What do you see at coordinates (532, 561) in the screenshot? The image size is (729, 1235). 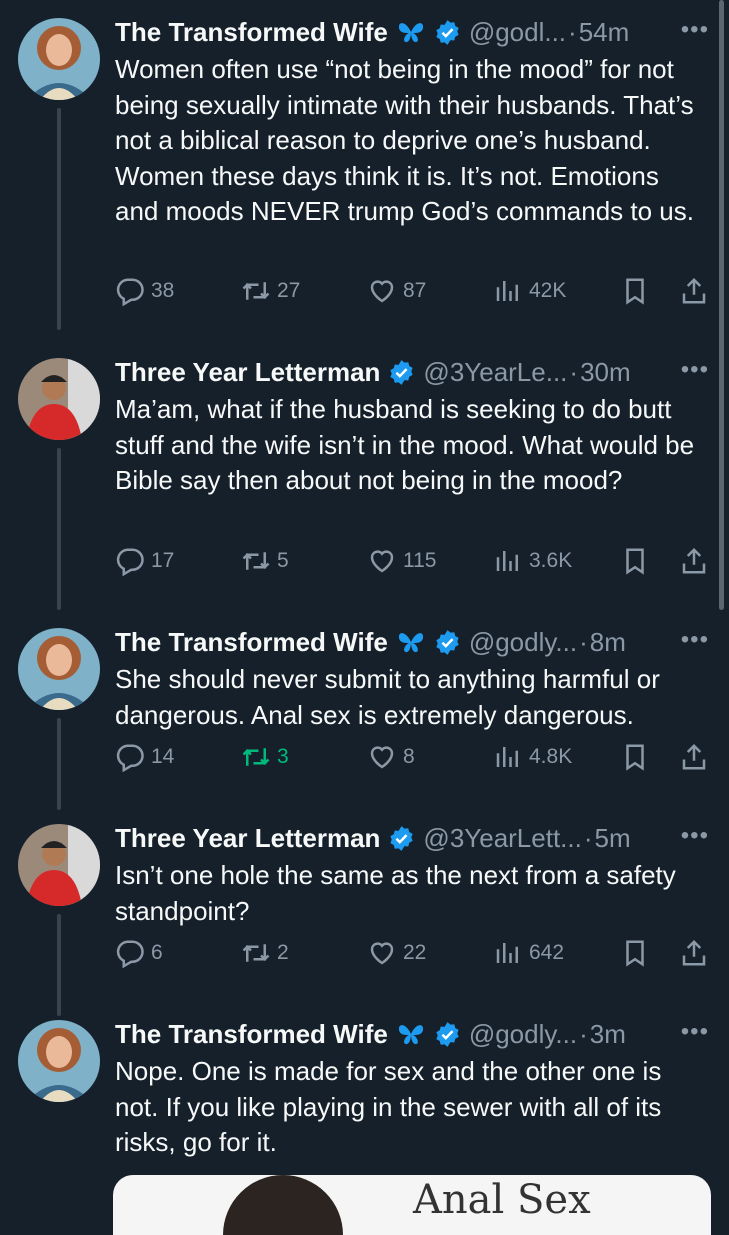 I see `views-button: 3.6K` at bounding box center [532, 561].